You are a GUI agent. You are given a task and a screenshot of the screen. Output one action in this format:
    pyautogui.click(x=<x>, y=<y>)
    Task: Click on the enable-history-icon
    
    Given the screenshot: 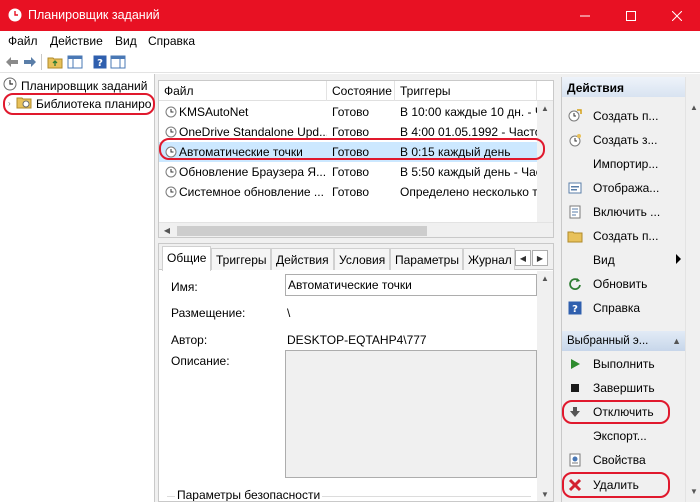 What is the action you would take?
    pyautogui.click(x=575, y=212)
    